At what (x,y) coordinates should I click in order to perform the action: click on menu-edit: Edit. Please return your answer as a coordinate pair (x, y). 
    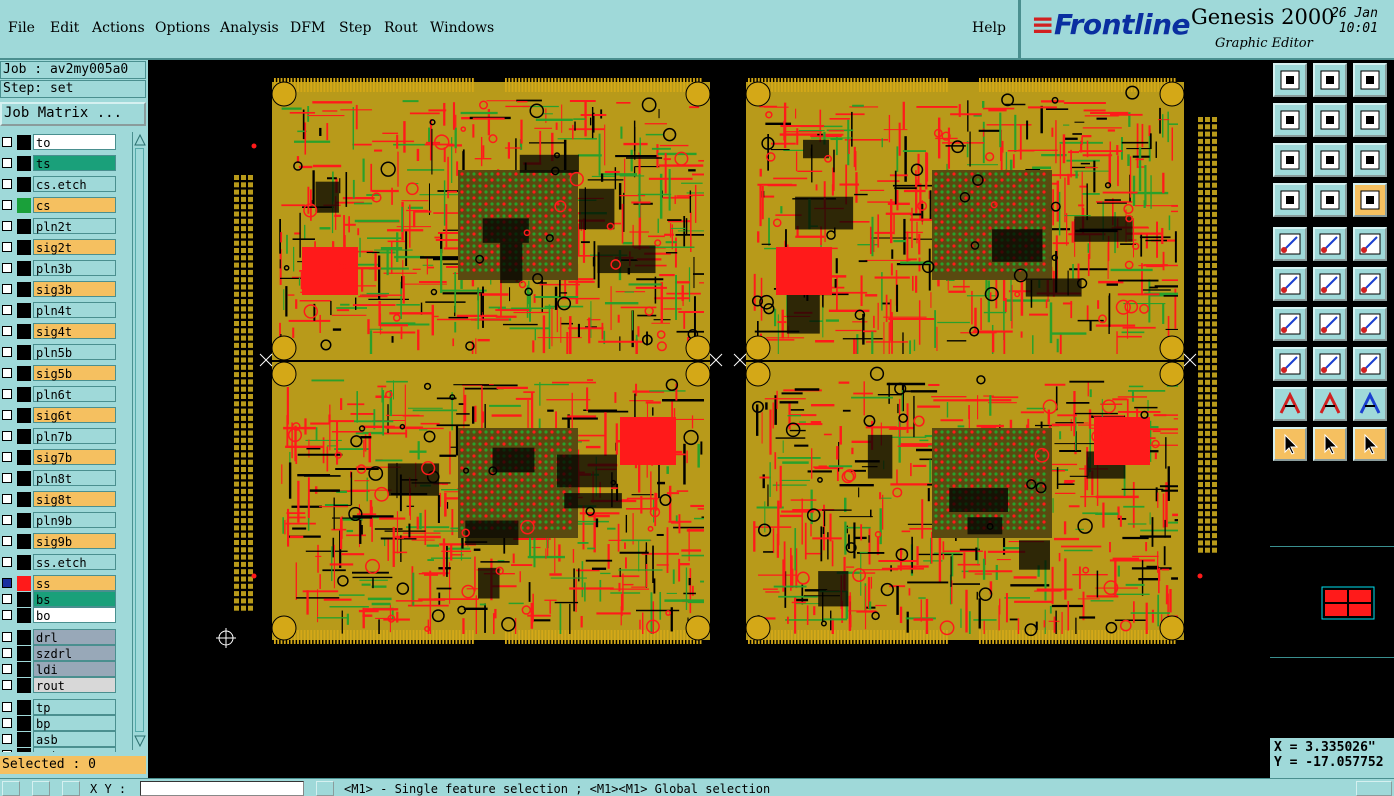
    Looking at the image, I should click on (64, 28).